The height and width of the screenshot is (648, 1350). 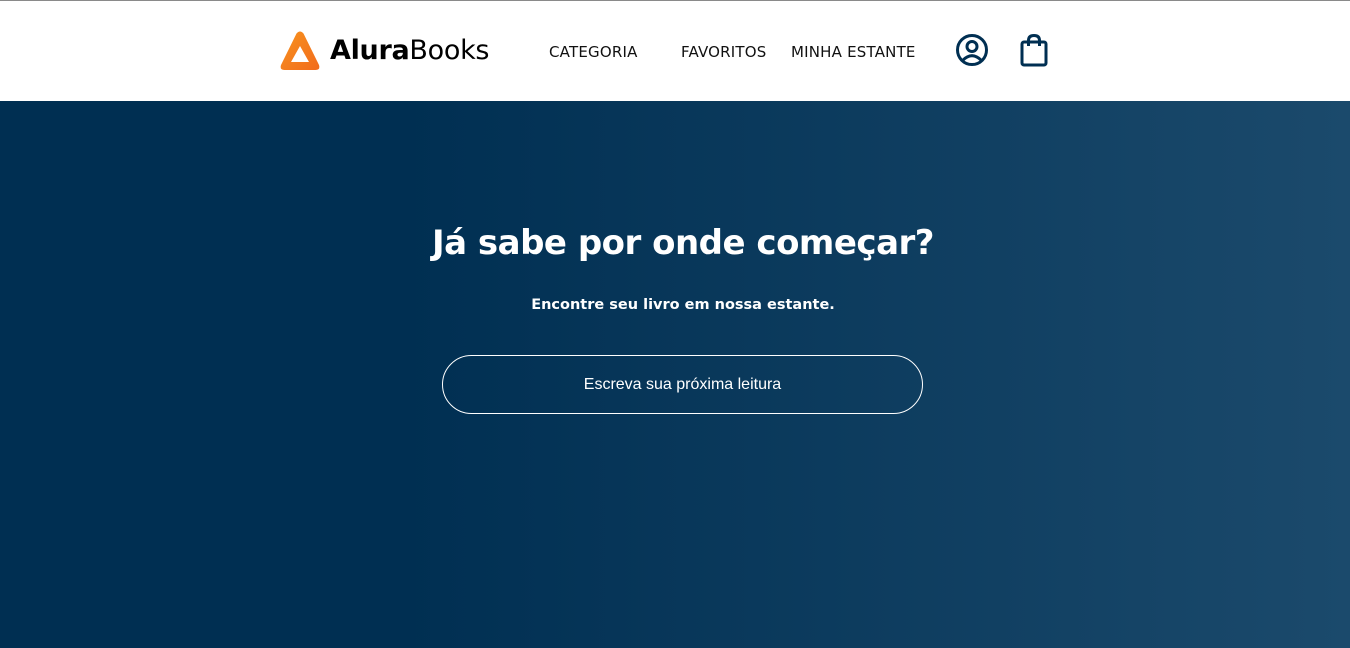 I want to click on user-circle-icon, so click(x=972, y=50).